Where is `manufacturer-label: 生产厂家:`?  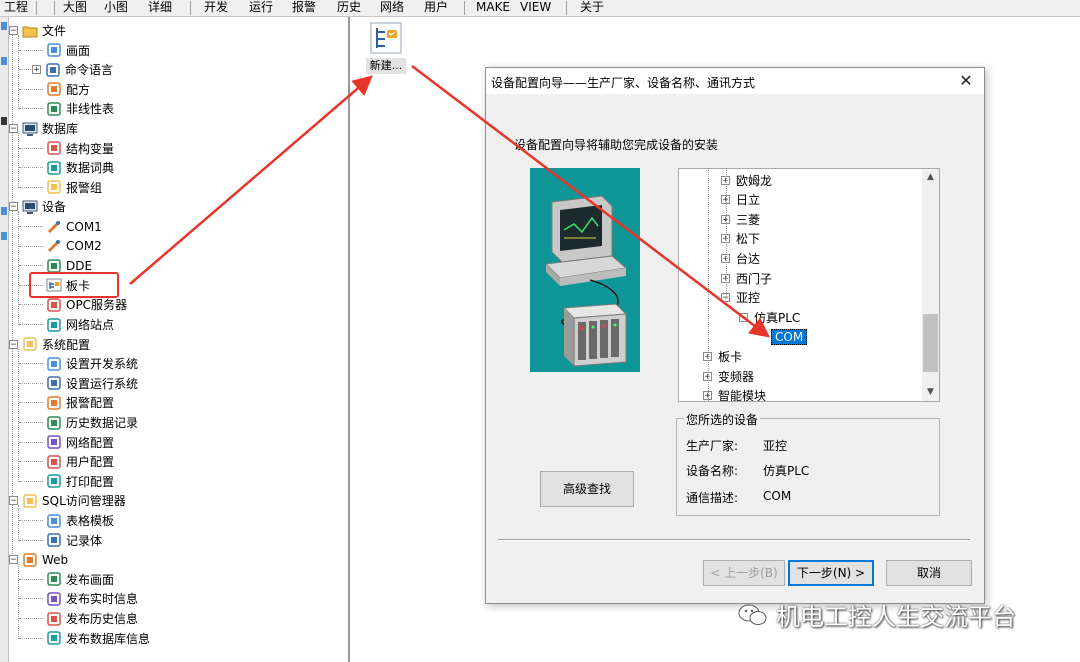 manufacturer-label: 生产厂家: is located at coordinates (712, 446).